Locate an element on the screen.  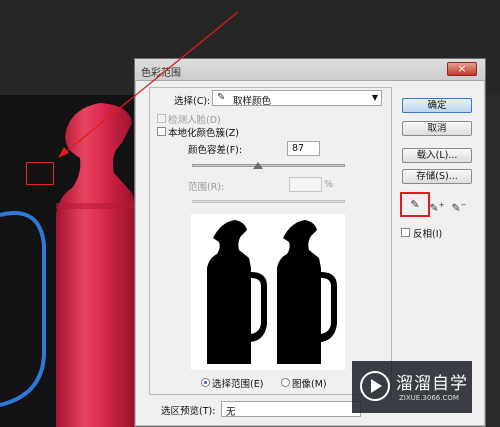
select-dropdown: ✎ 取样颜色 ▼ is located at coordinates (297, 98).